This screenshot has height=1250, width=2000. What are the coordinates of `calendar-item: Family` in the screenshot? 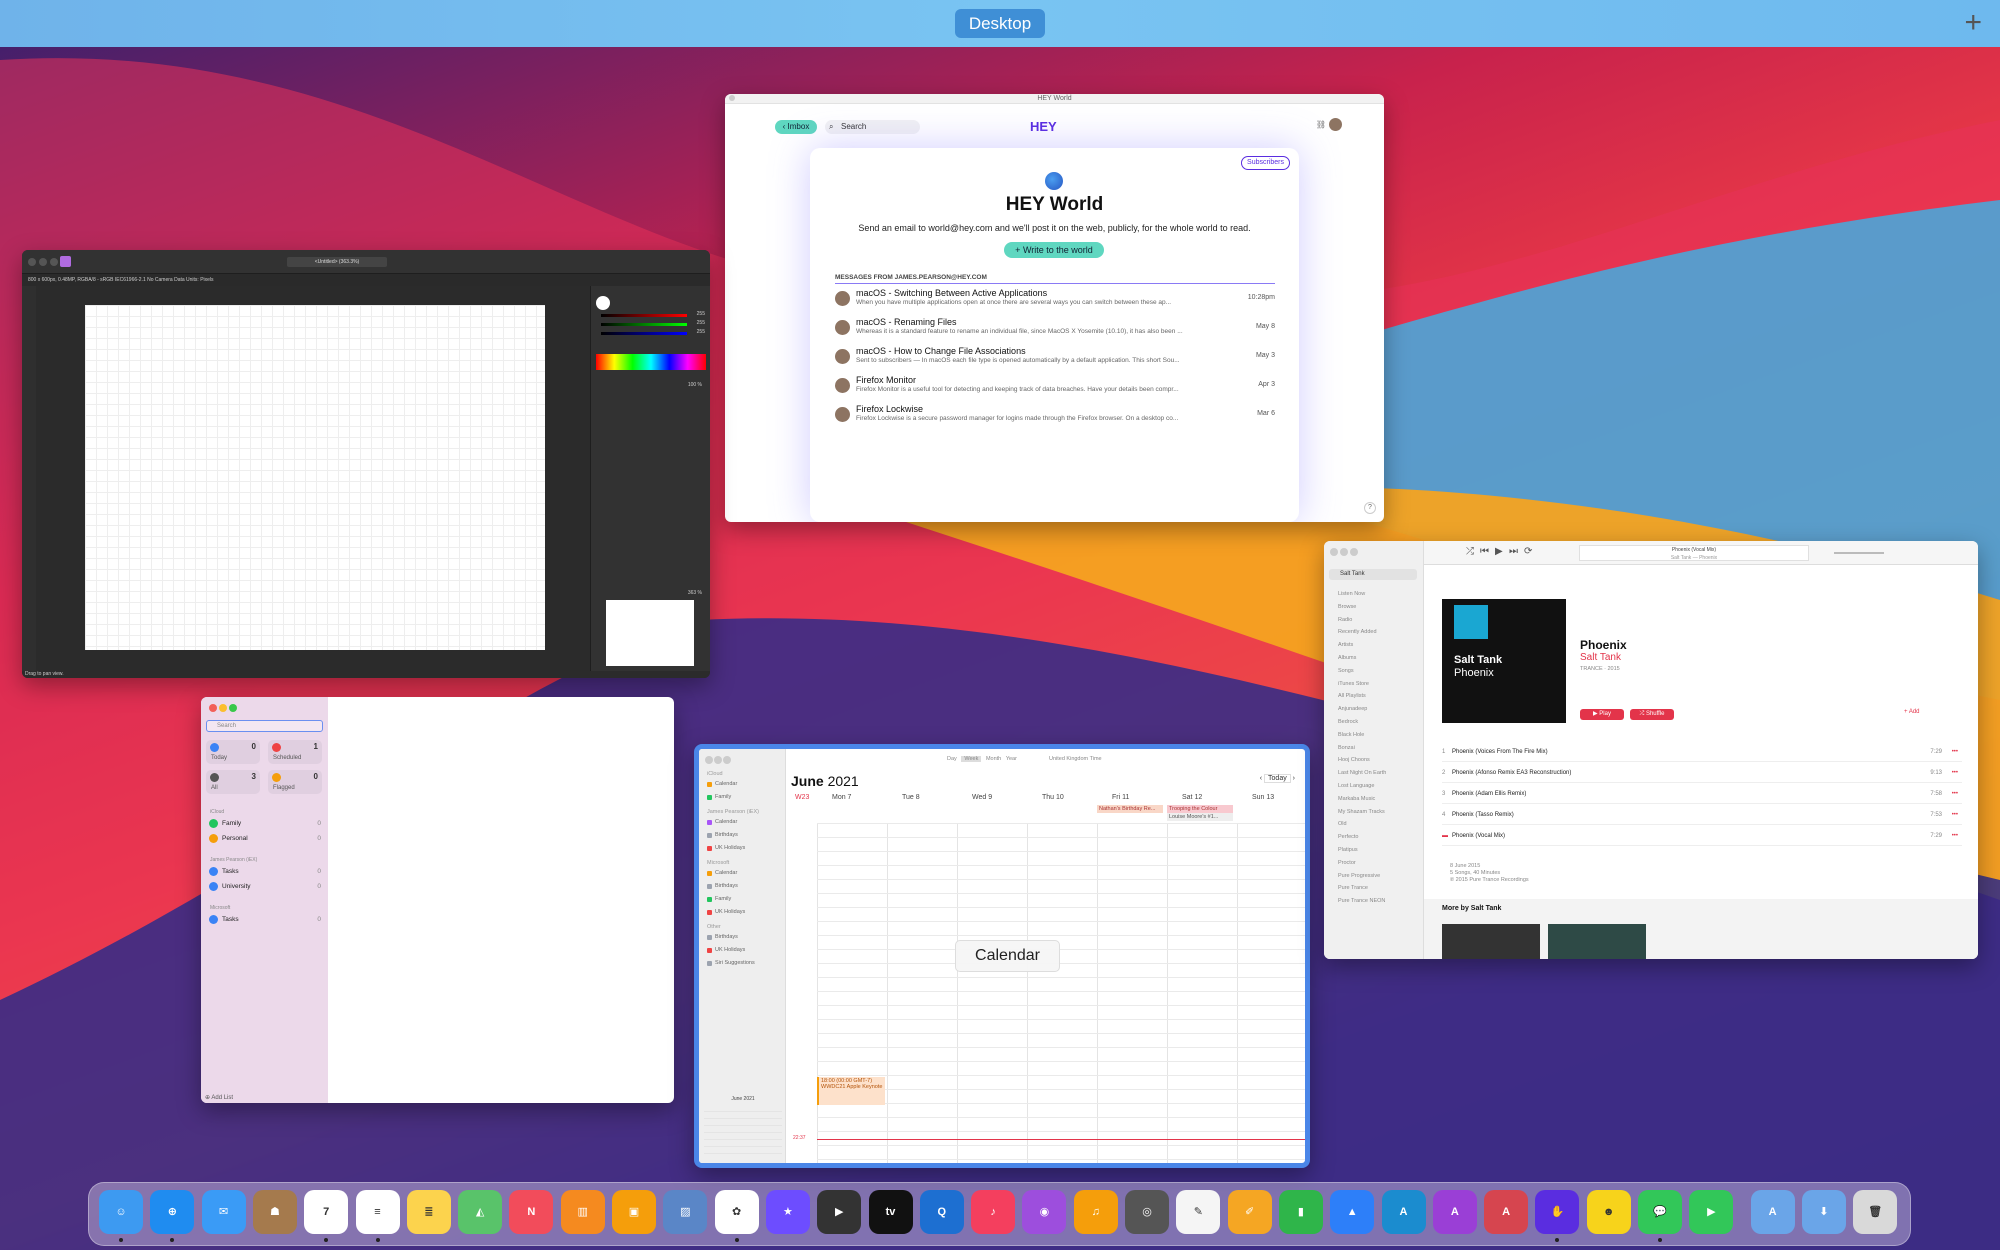 It's located at (719, 797).